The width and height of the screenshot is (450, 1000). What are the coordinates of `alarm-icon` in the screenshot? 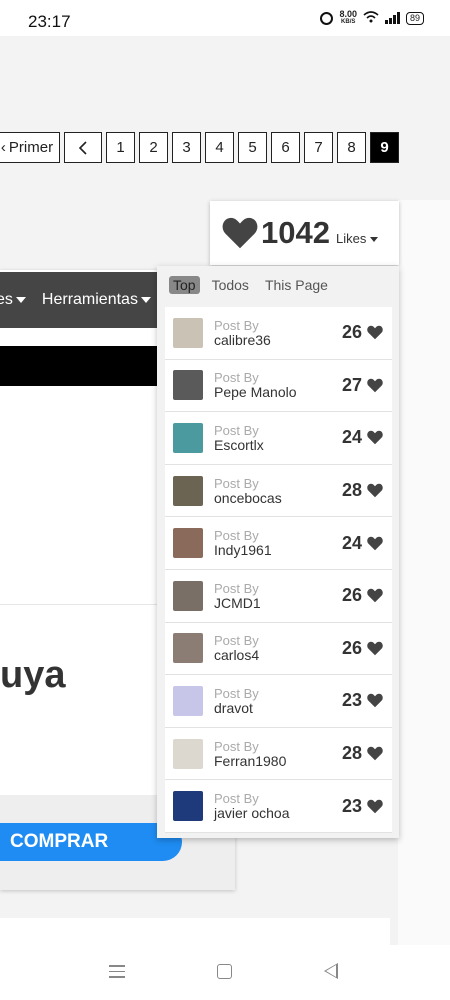 It's located at (327, 18).